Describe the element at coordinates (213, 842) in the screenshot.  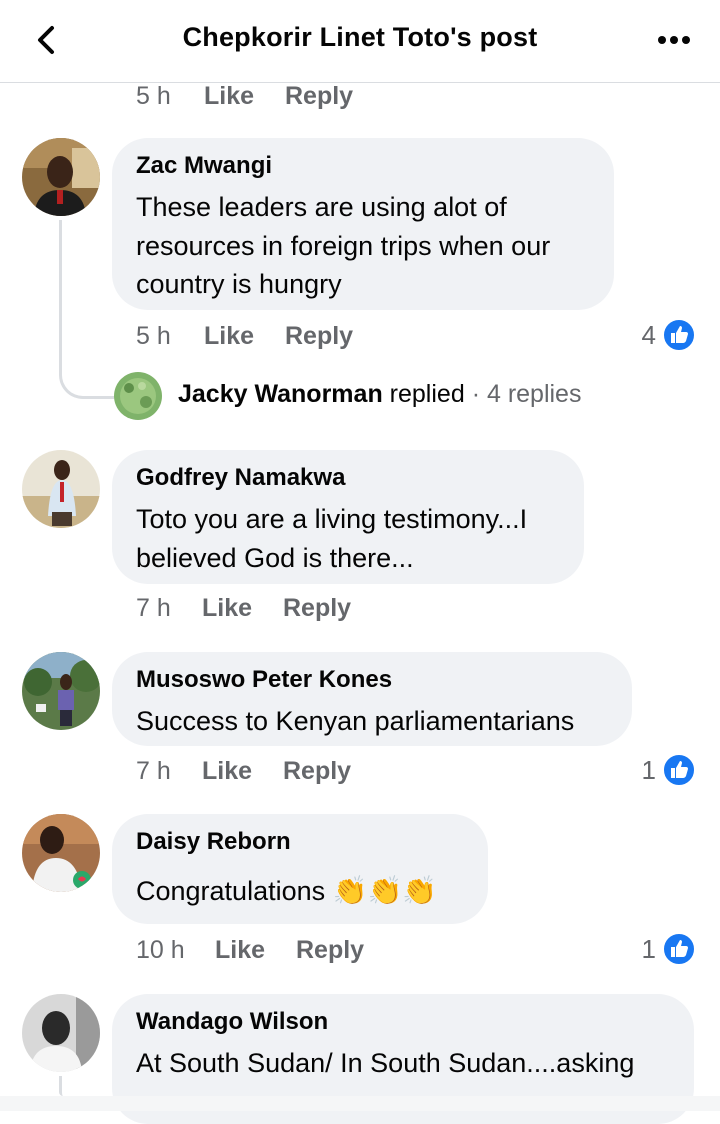
I see `comment-author: Daisy Reborn` at that location.